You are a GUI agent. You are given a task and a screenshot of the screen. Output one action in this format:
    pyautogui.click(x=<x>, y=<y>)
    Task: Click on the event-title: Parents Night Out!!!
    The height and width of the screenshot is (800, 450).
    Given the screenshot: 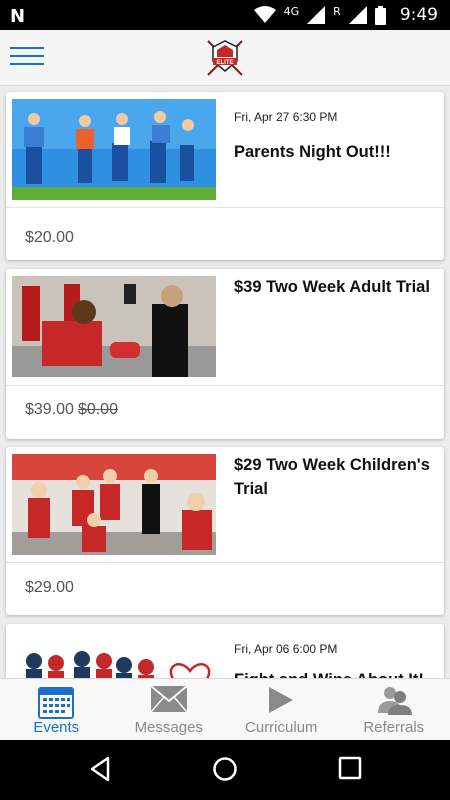 What is the action you would take?
    pyautogui.click(x=312, y=152)
    